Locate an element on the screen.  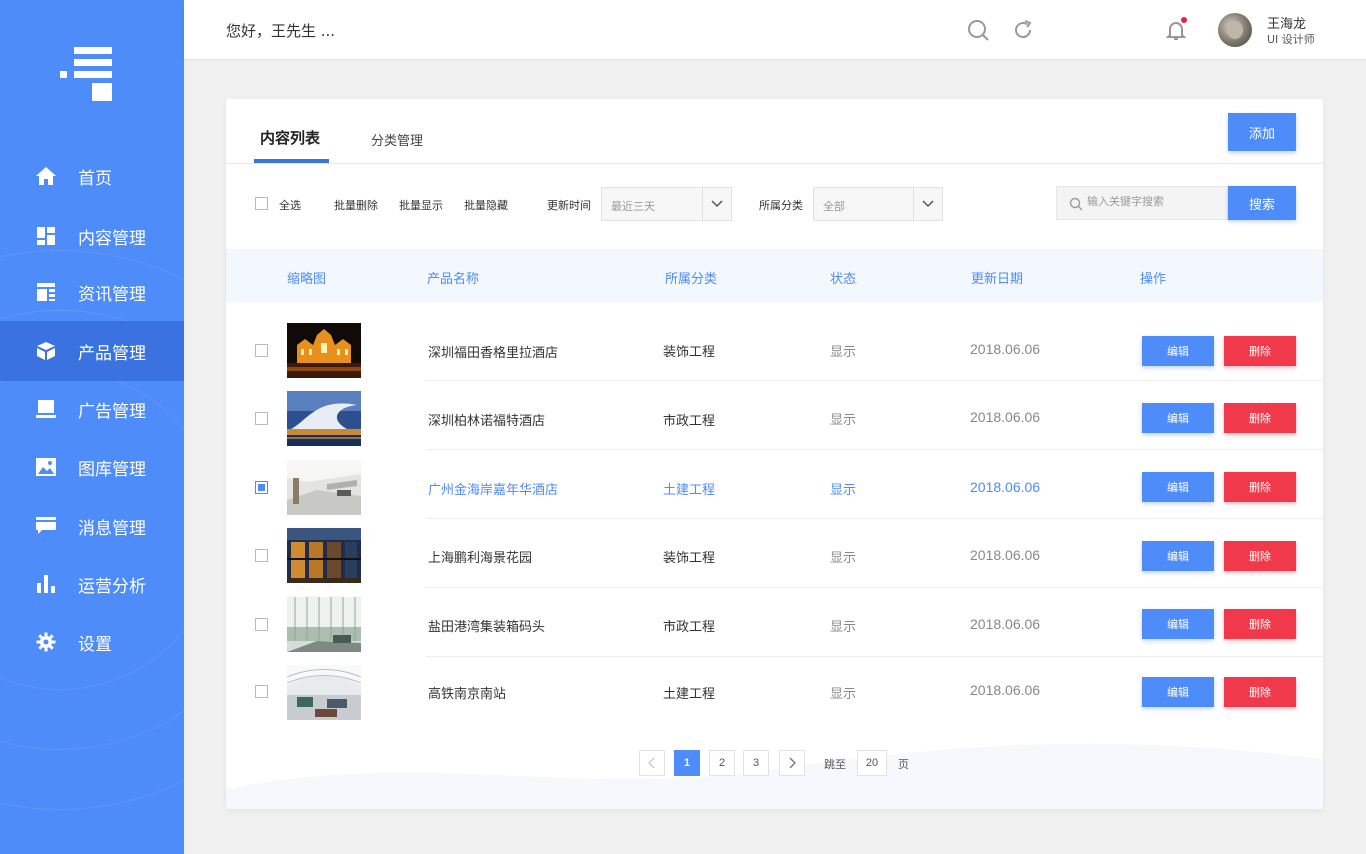
message-icon is located at coordinates (46, 526).